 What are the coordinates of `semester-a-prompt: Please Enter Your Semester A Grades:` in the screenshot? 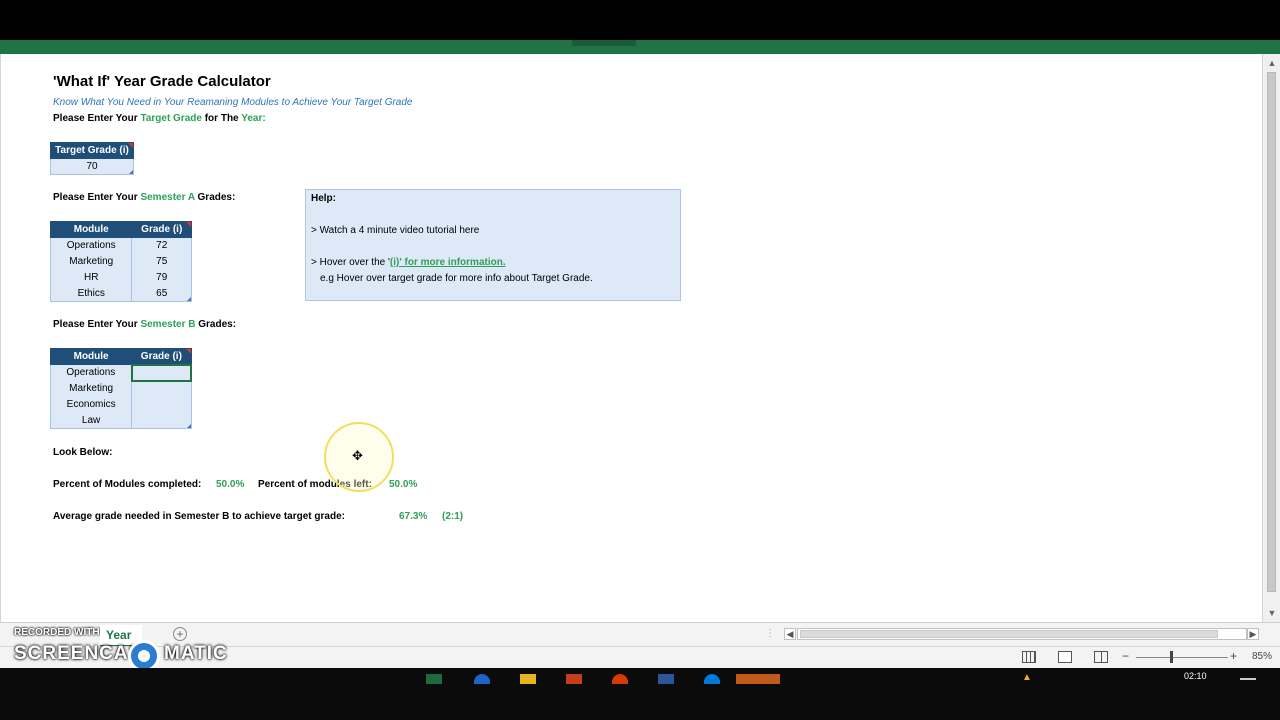 It's located at (144, 197).